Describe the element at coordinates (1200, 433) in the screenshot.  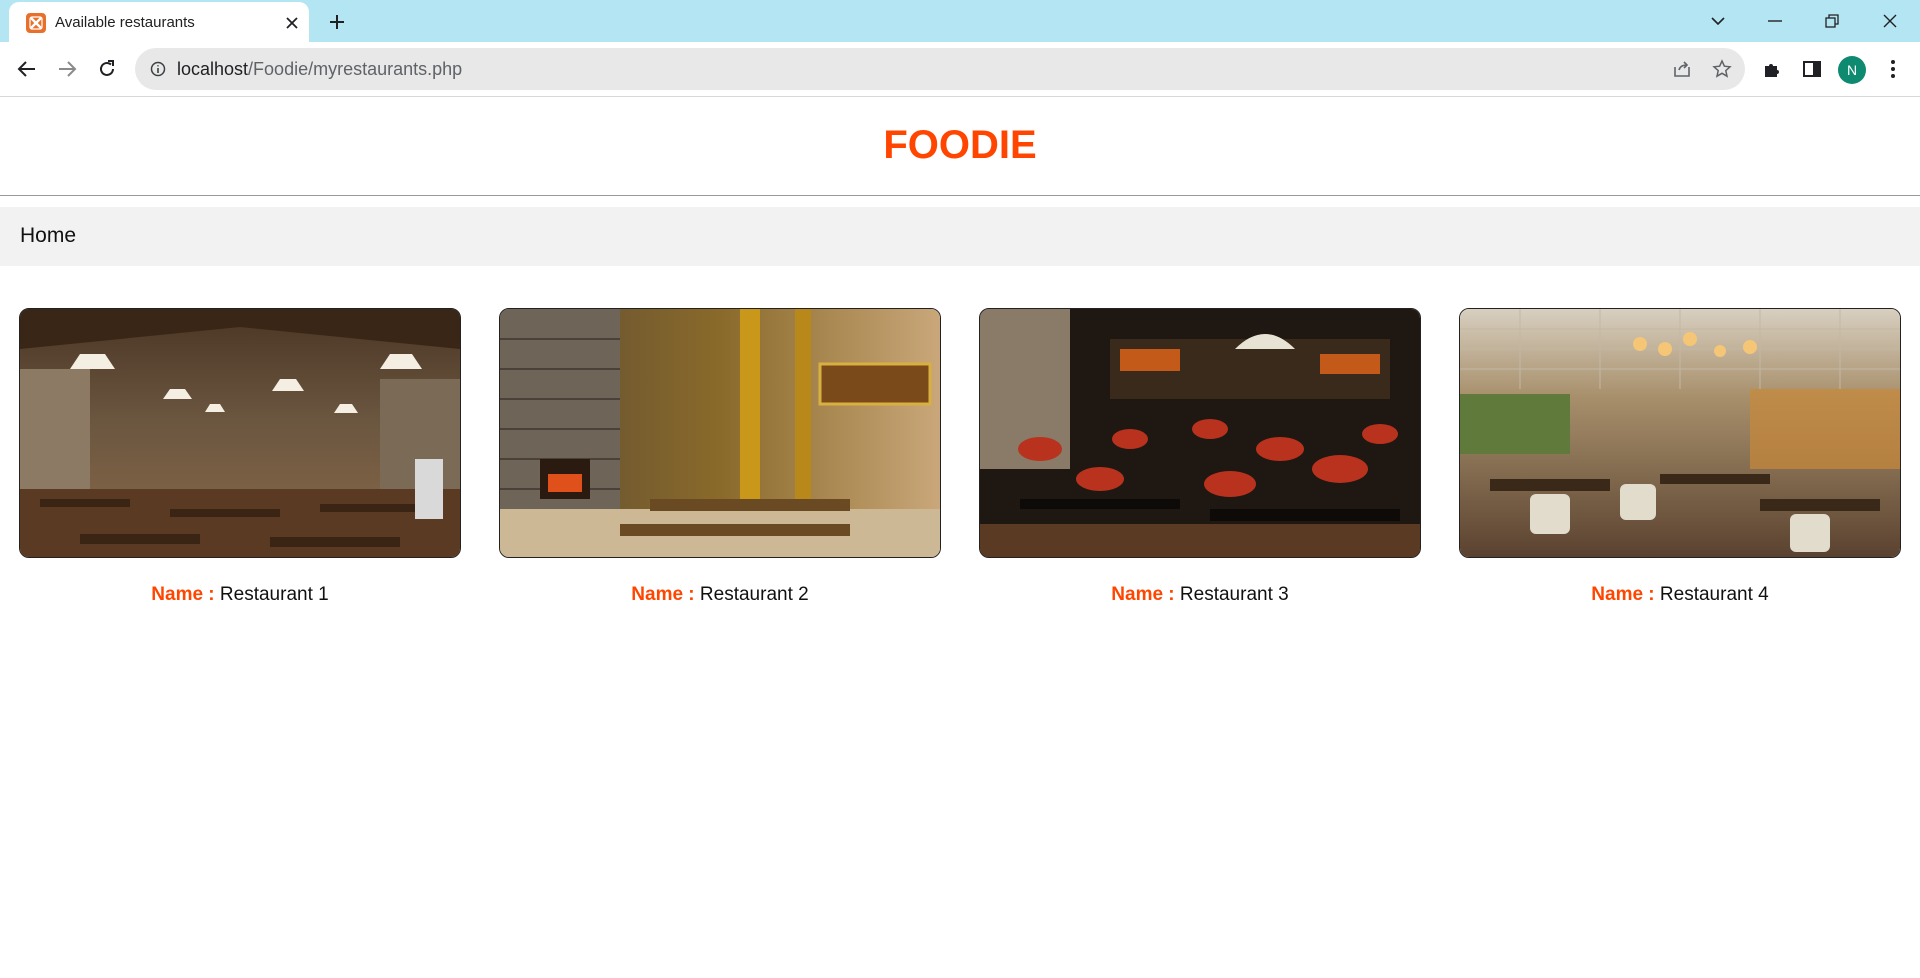
I see `restaurant-3-photo` at that location.